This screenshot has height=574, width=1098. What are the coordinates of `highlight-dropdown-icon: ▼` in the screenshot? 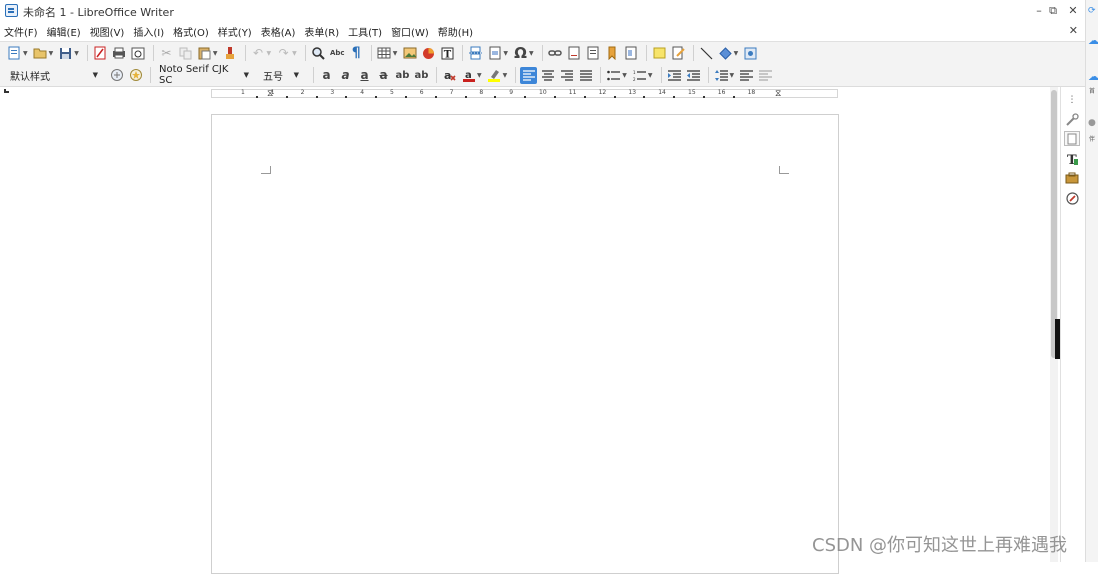 It's located at (505, 75).